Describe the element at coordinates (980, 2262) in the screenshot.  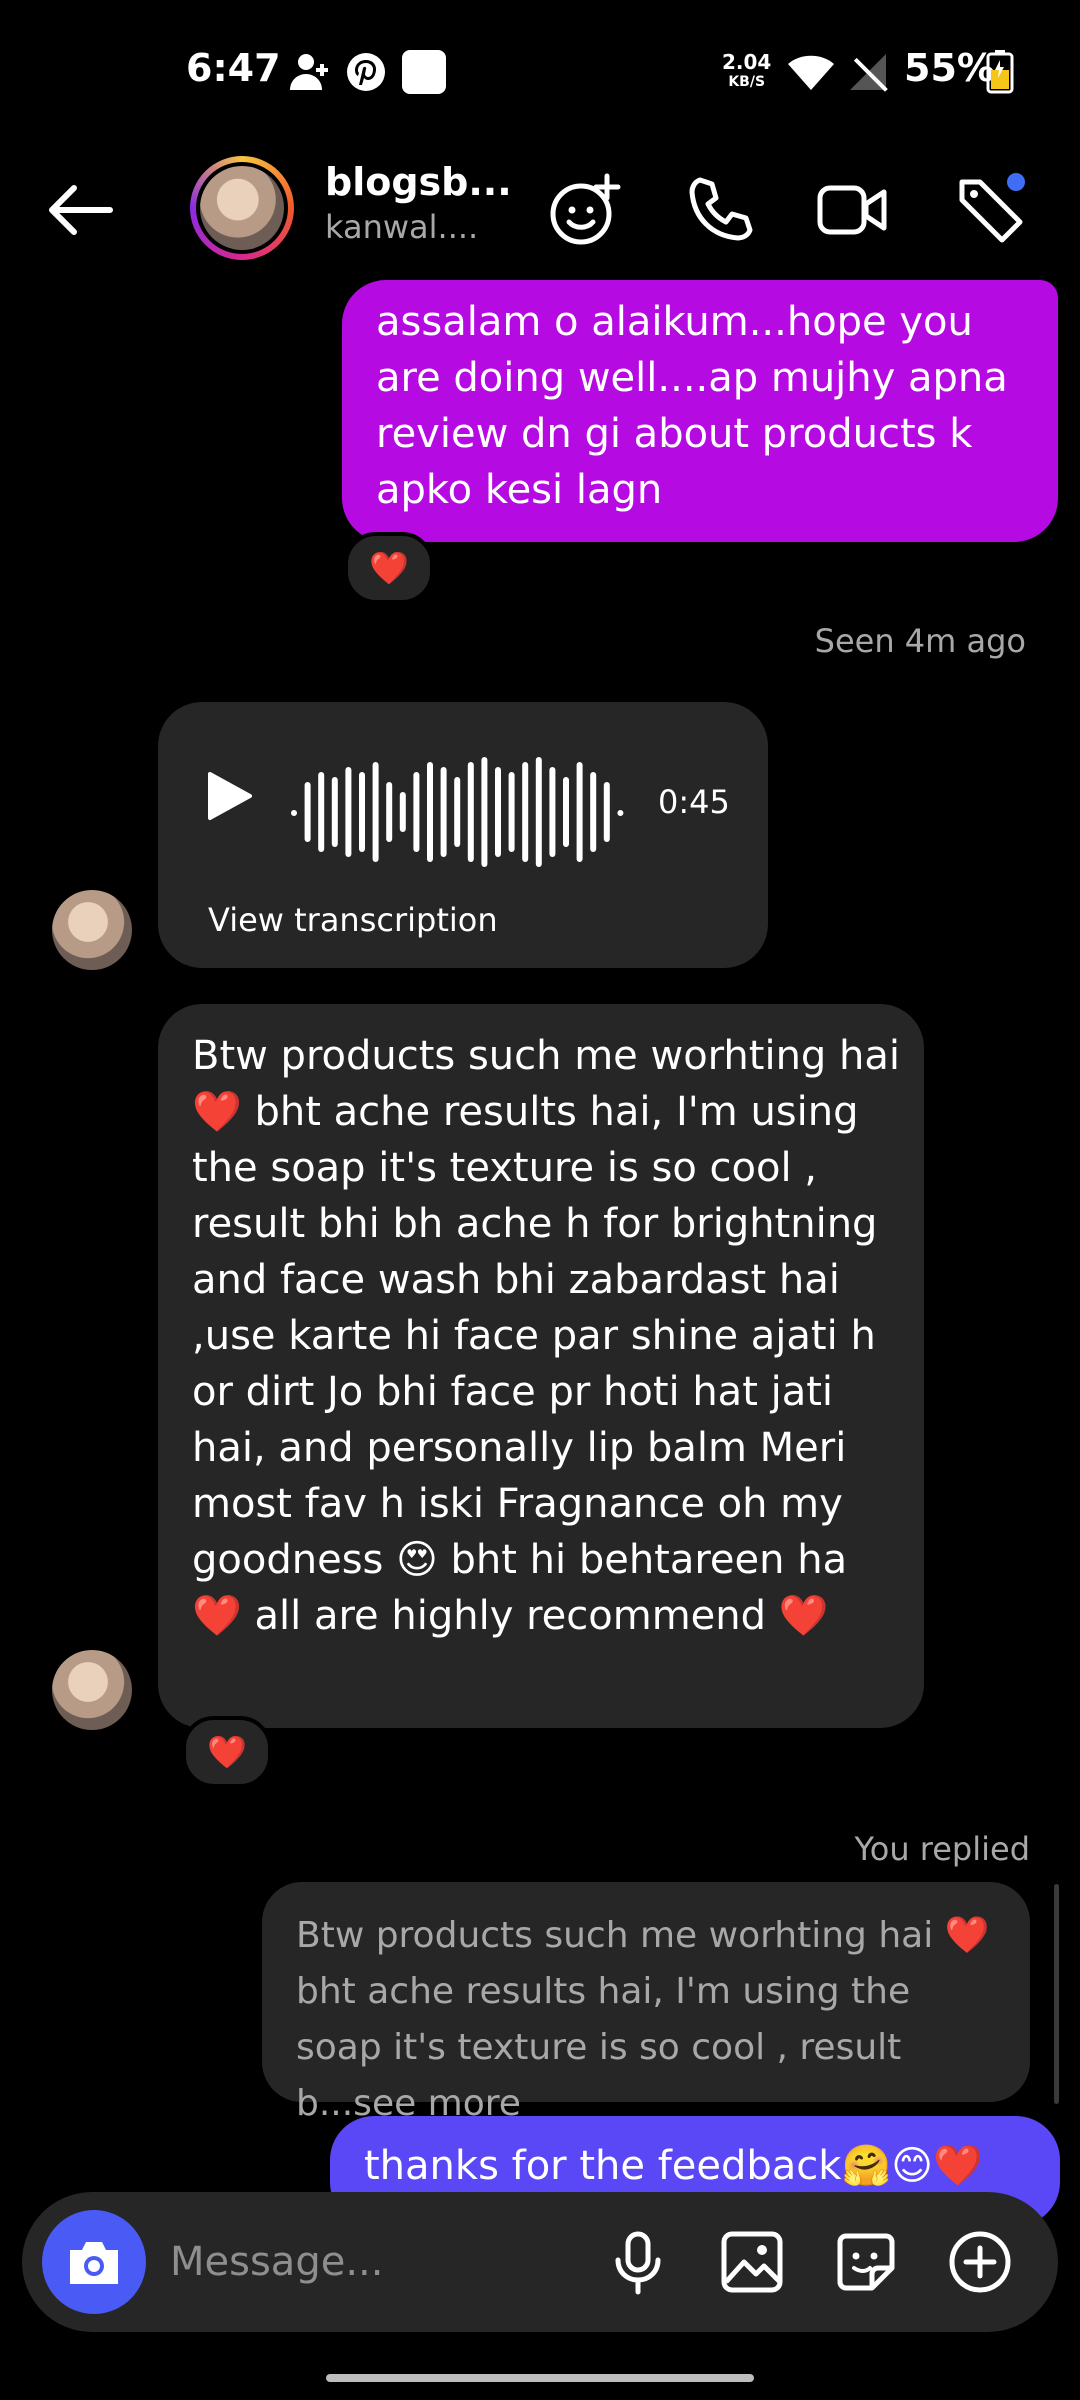
I see `plus-circle-icon` at that location.